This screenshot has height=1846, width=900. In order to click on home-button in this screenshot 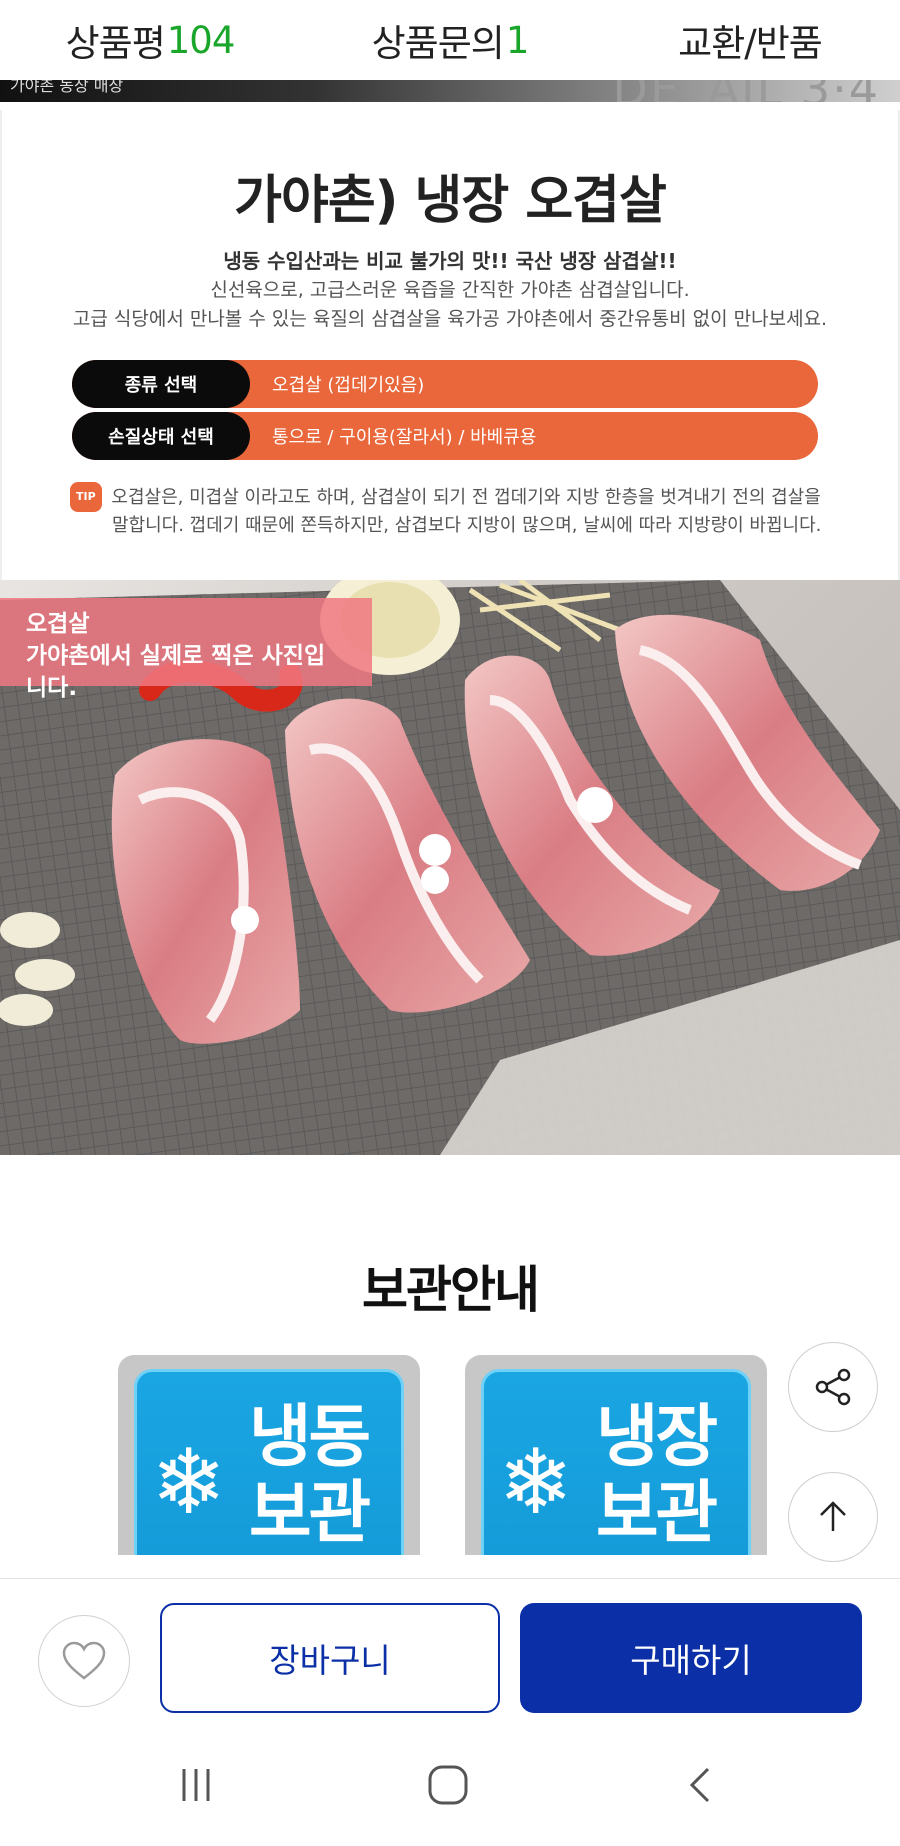, I will do `click(448, 1785)`.